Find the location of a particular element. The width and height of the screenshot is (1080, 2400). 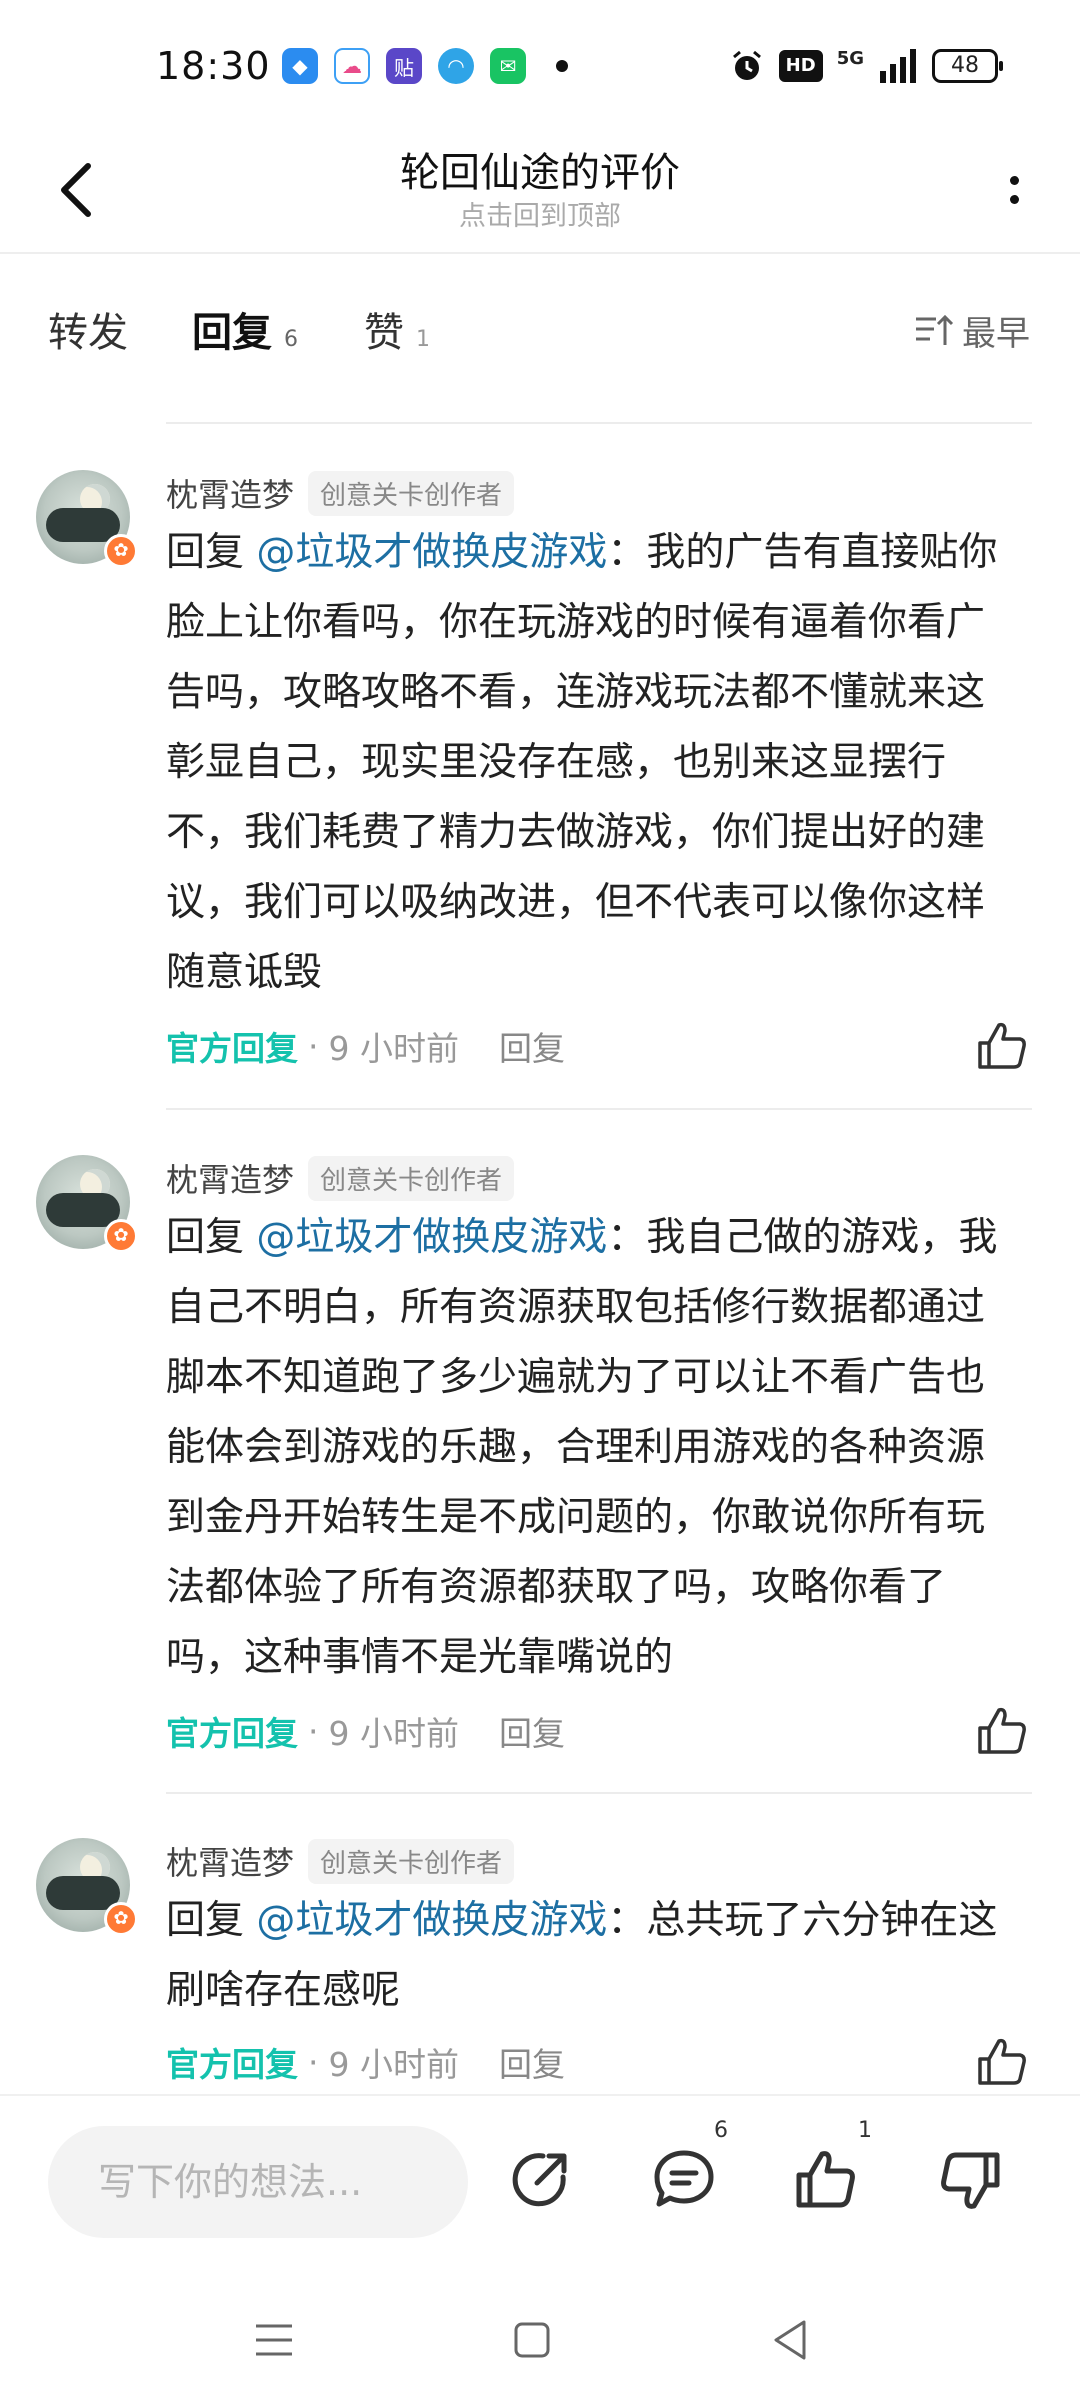

triangle-back-icon is located at coordinates (790, 2340).